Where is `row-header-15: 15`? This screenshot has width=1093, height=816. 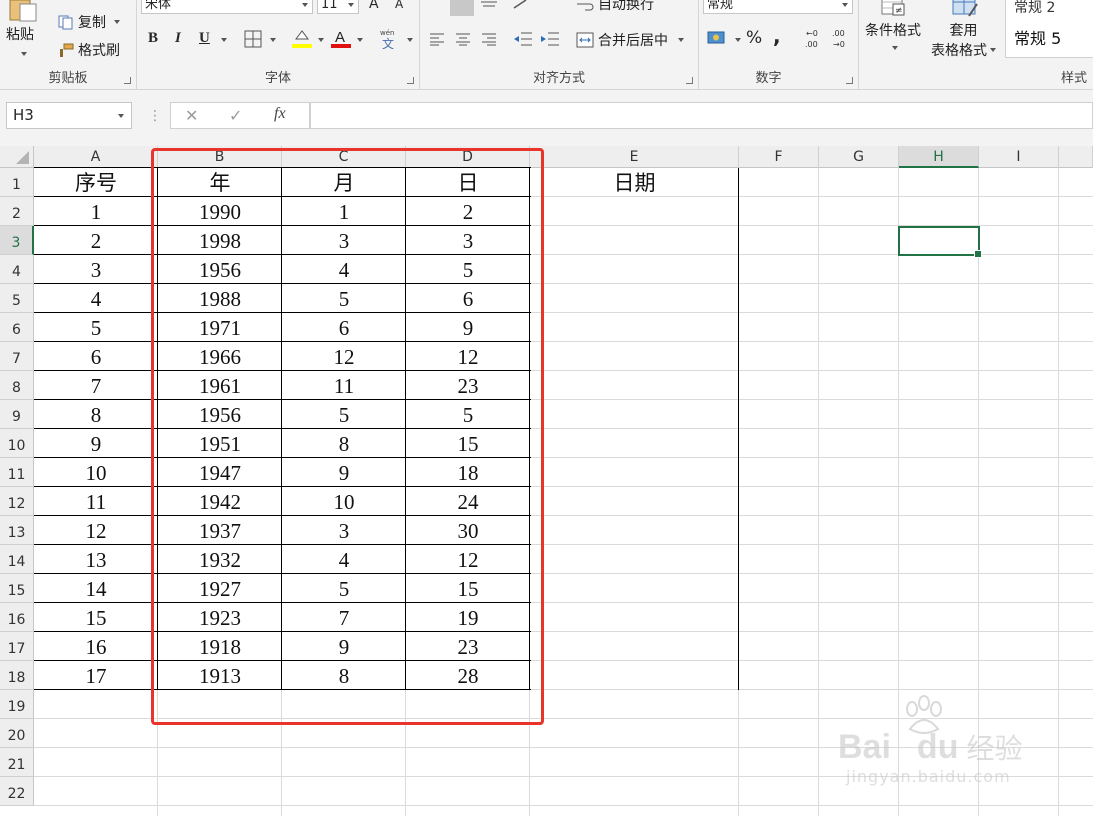 row-header-15: 15 is located at coordinates (17, 588).